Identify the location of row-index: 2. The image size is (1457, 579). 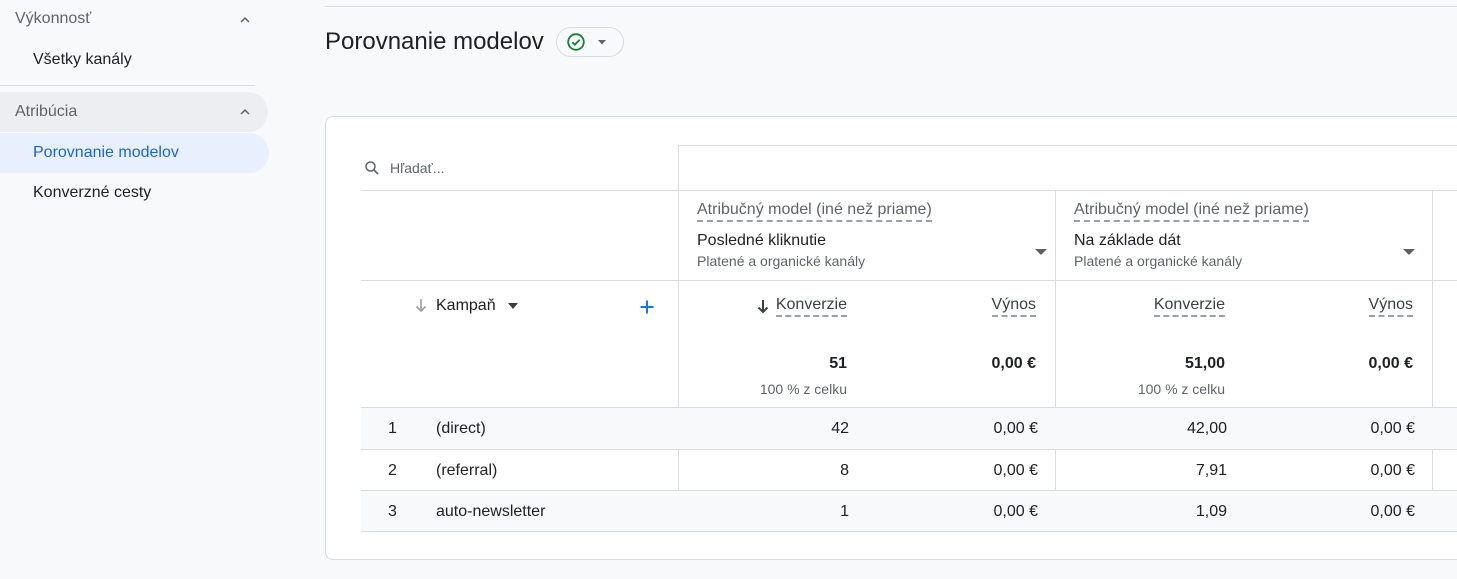
(392, 470).